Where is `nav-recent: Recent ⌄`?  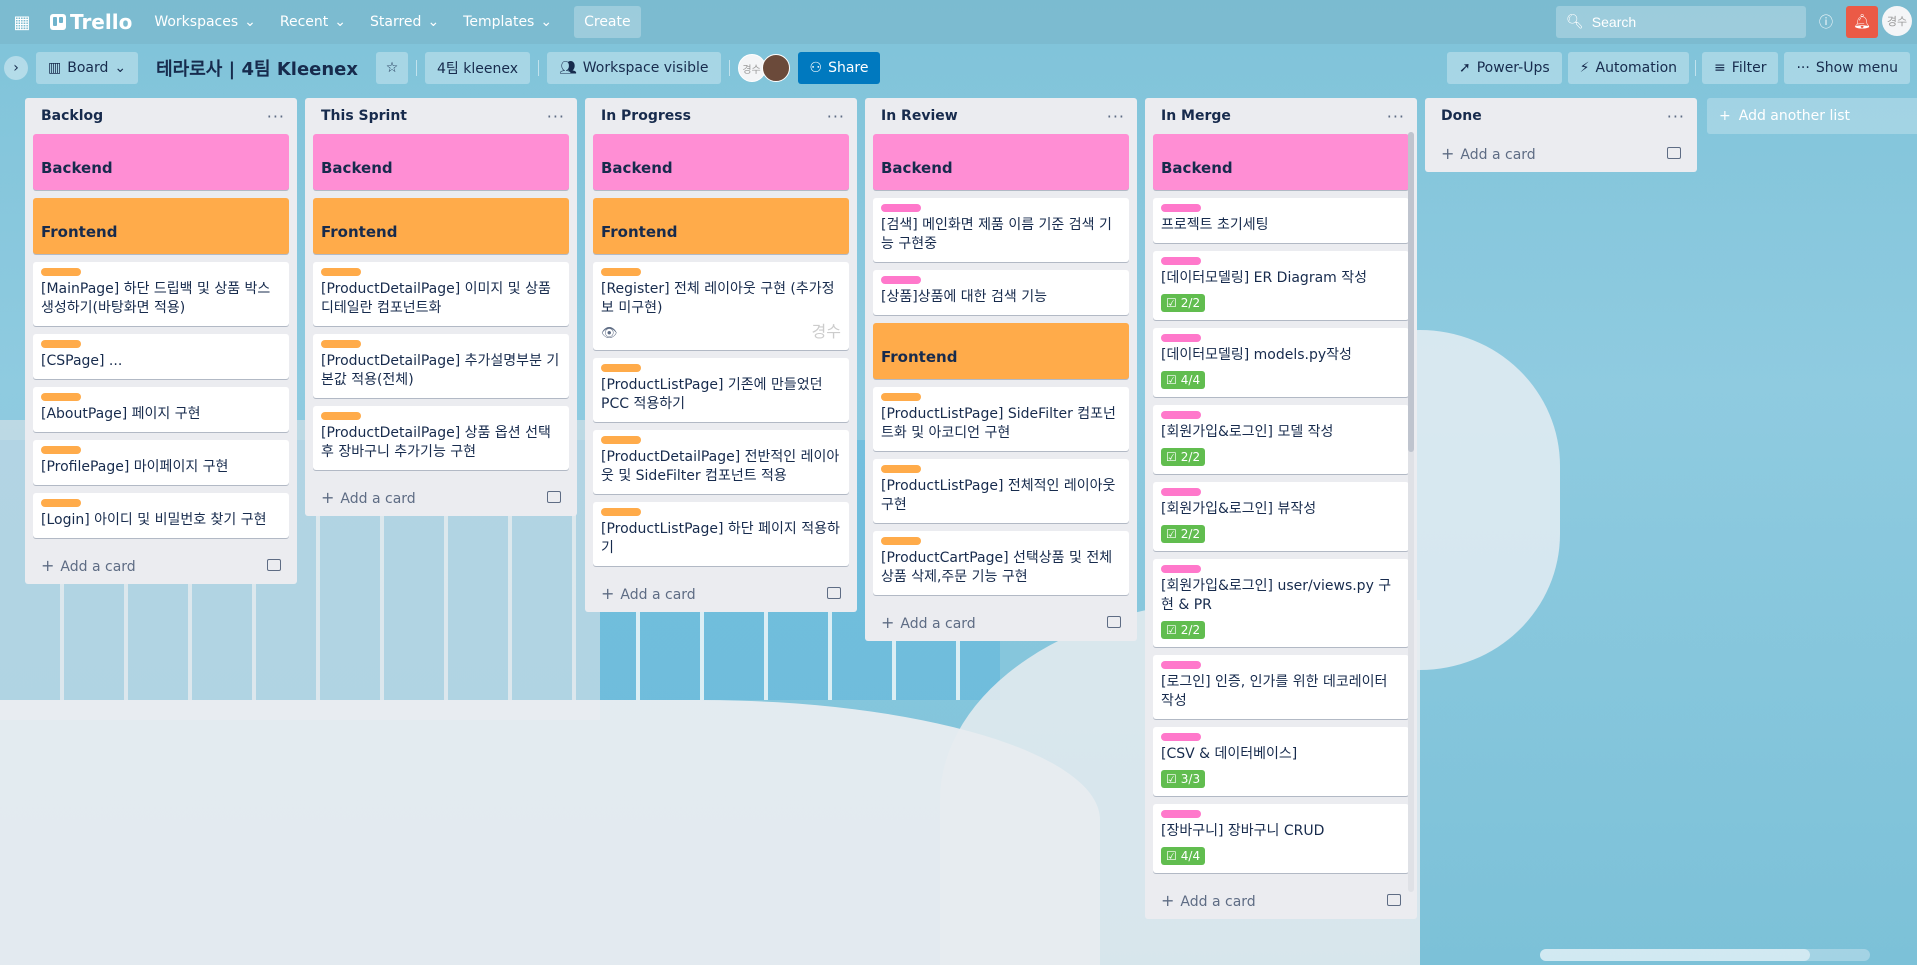
nav-recent: Recent ⌄ is located at coordinates (313, 22).